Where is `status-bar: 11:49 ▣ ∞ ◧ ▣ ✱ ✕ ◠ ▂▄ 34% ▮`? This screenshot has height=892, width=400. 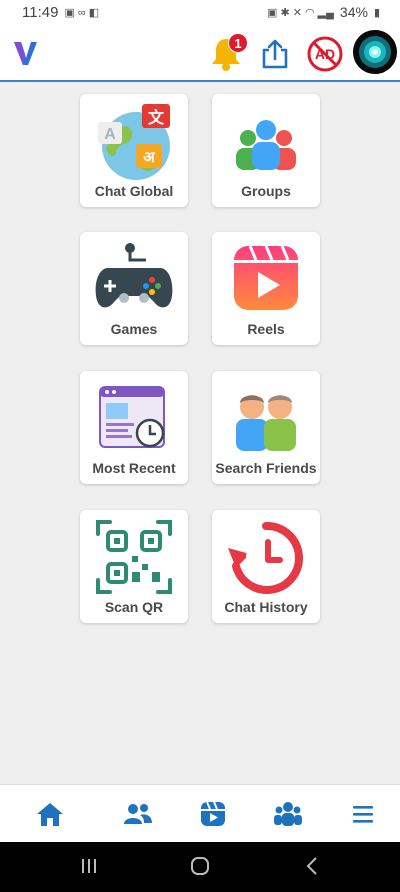
status-bar: 11:49 ▣ ∞ ◧ ▣ ✱ ✕ ◠ ▂▄ 34% ▮ is located at coordinates (200, 13).